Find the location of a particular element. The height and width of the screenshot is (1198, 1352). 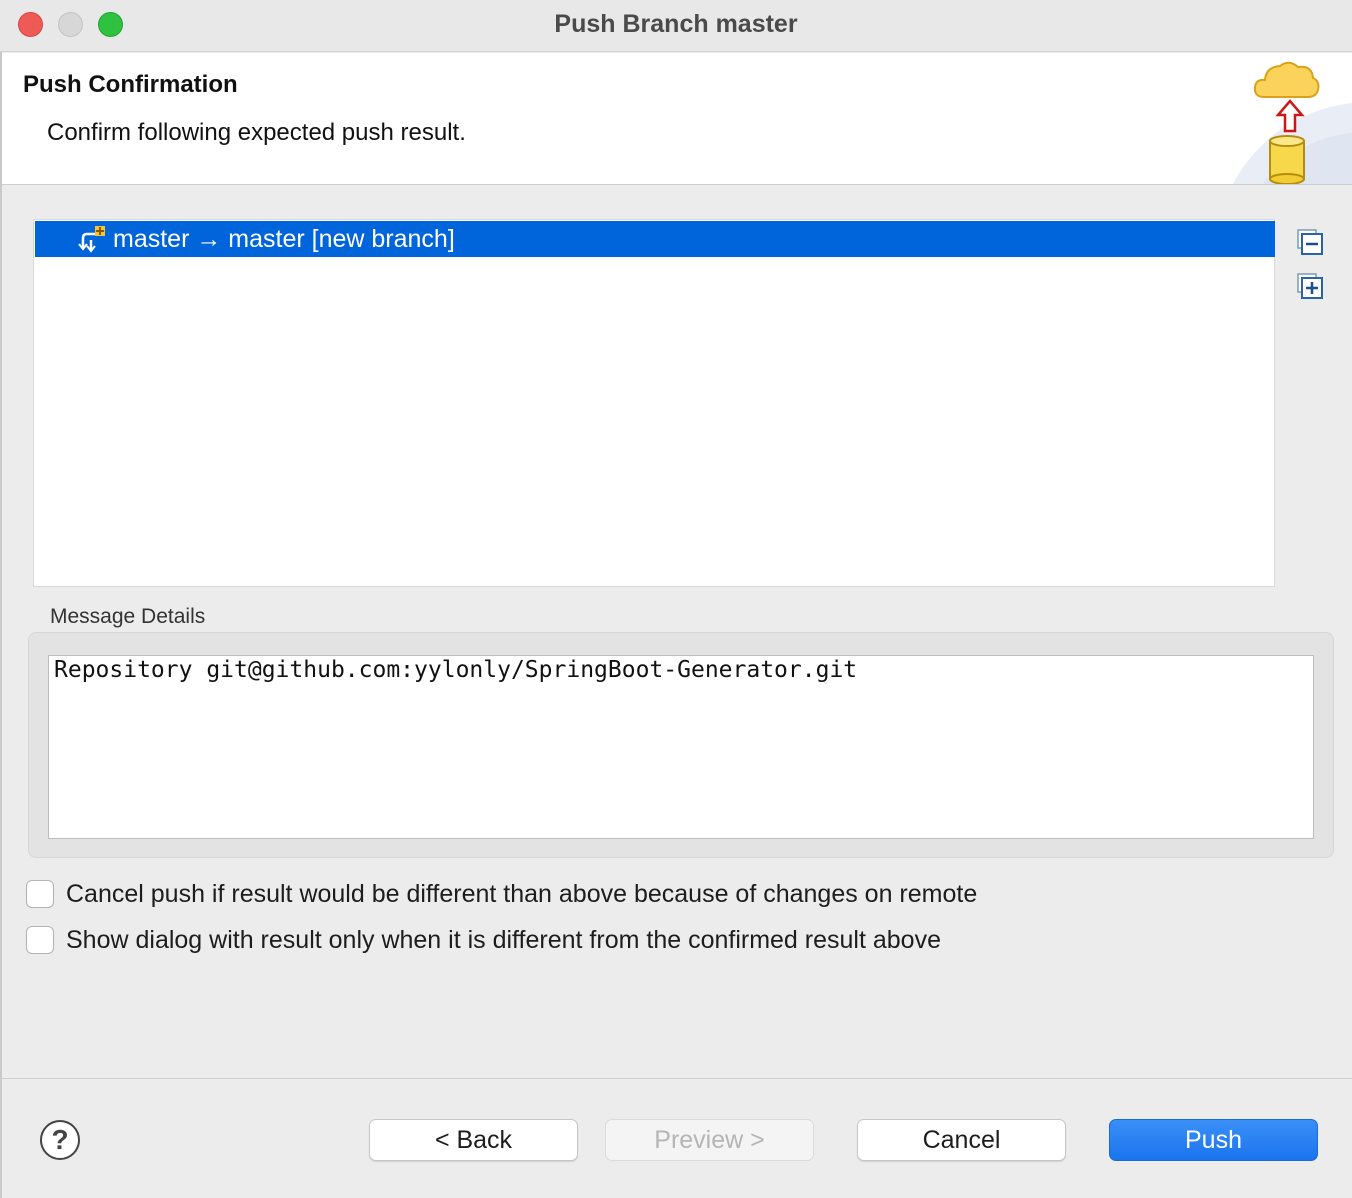

push-to-remote-icon is located at coordinates (1292, 122).